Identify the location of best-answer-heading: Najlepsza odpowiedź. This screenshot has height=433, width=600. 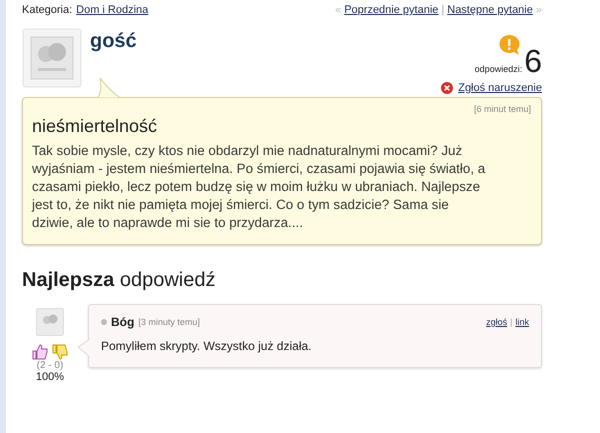
(119, 280).